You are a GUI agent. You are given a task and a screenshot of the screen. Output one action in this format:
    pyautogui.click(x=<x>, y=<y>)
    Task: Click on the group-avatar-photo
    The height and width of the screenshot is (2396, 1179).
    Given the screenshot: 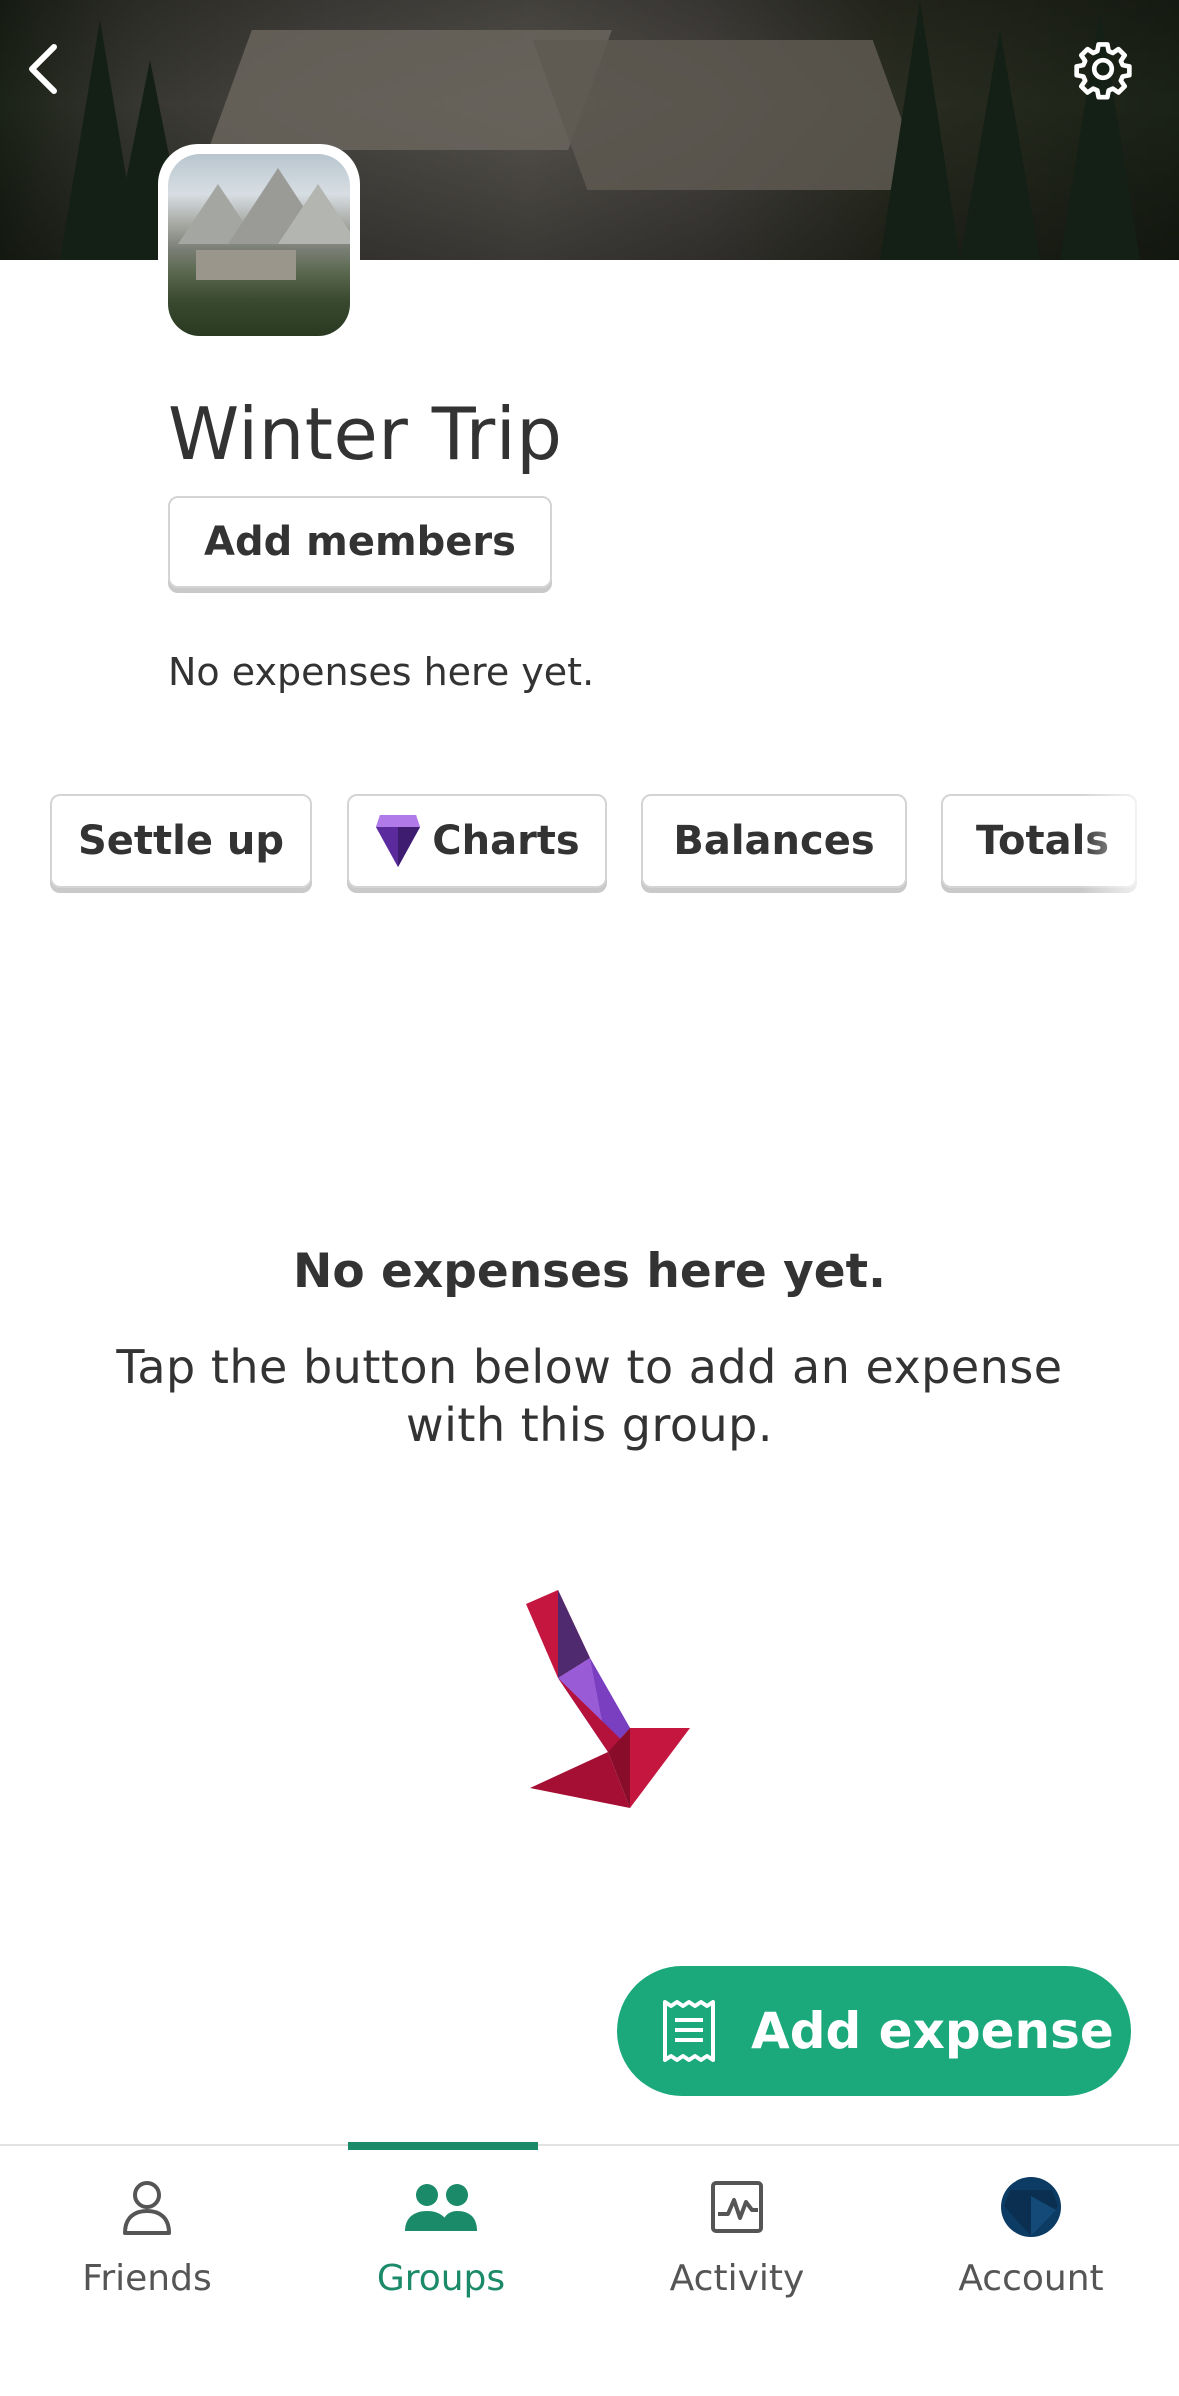 What is the action you would take?
    pyautogui.click(x=259, y=245)
    